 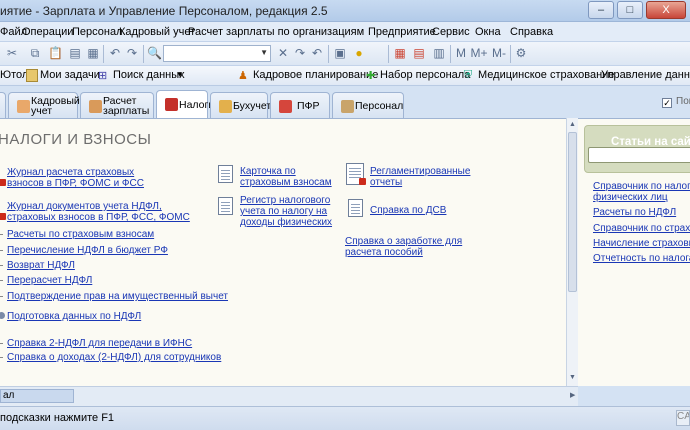 What do you see at coordinates (75, 183) in the screenshot?
I see `journal-insurance-contributions-link-line2: взносов в ПФР, ФОМС и ФСС` at bounding box center [75, 183].